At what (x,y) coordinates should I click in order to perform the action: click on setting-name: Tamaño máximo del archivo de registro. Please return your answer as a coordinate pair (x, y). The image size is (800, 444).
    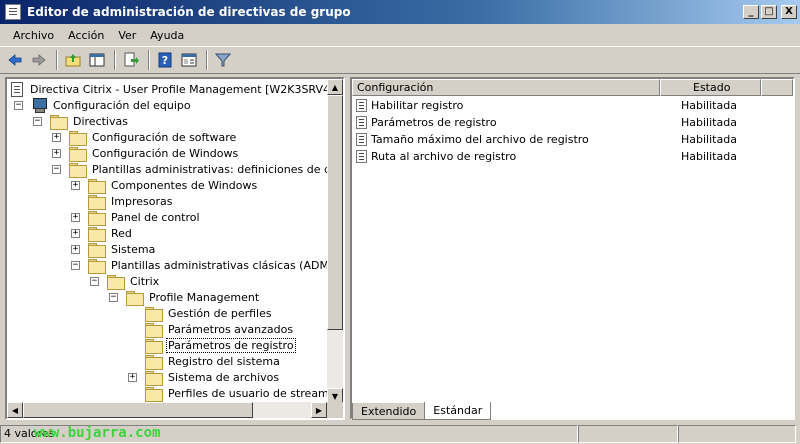
    Looking at the image, I should click on (480, 139).